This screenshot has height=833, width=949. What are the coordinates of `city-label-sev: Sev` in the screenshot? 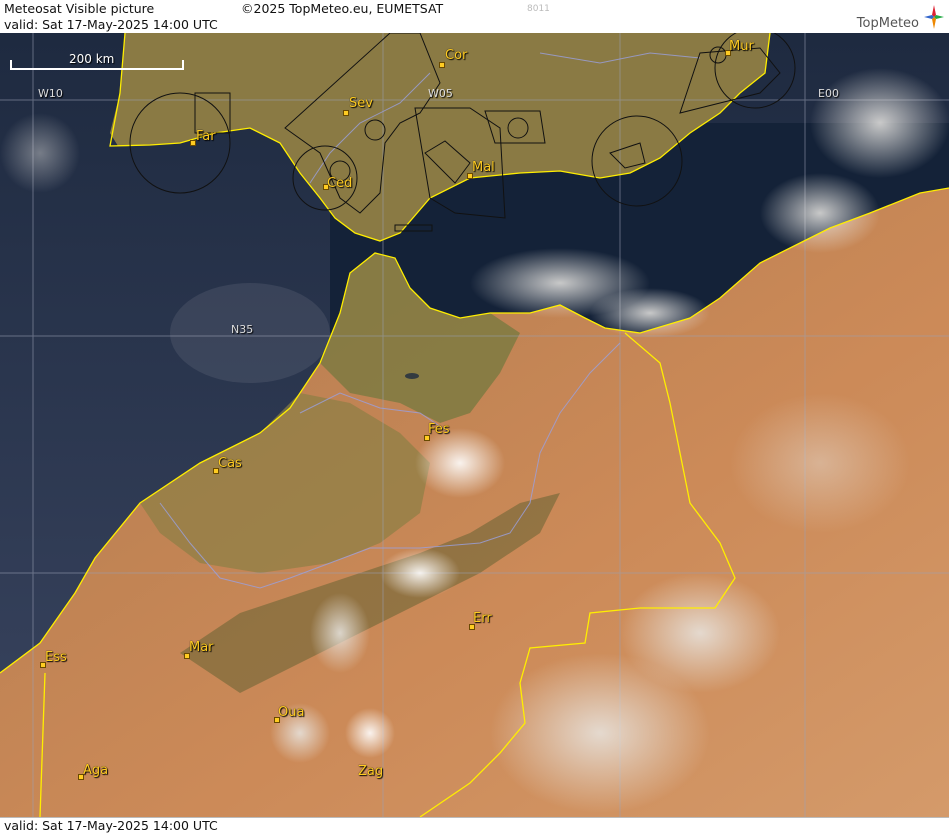 It's located at (361, 103).